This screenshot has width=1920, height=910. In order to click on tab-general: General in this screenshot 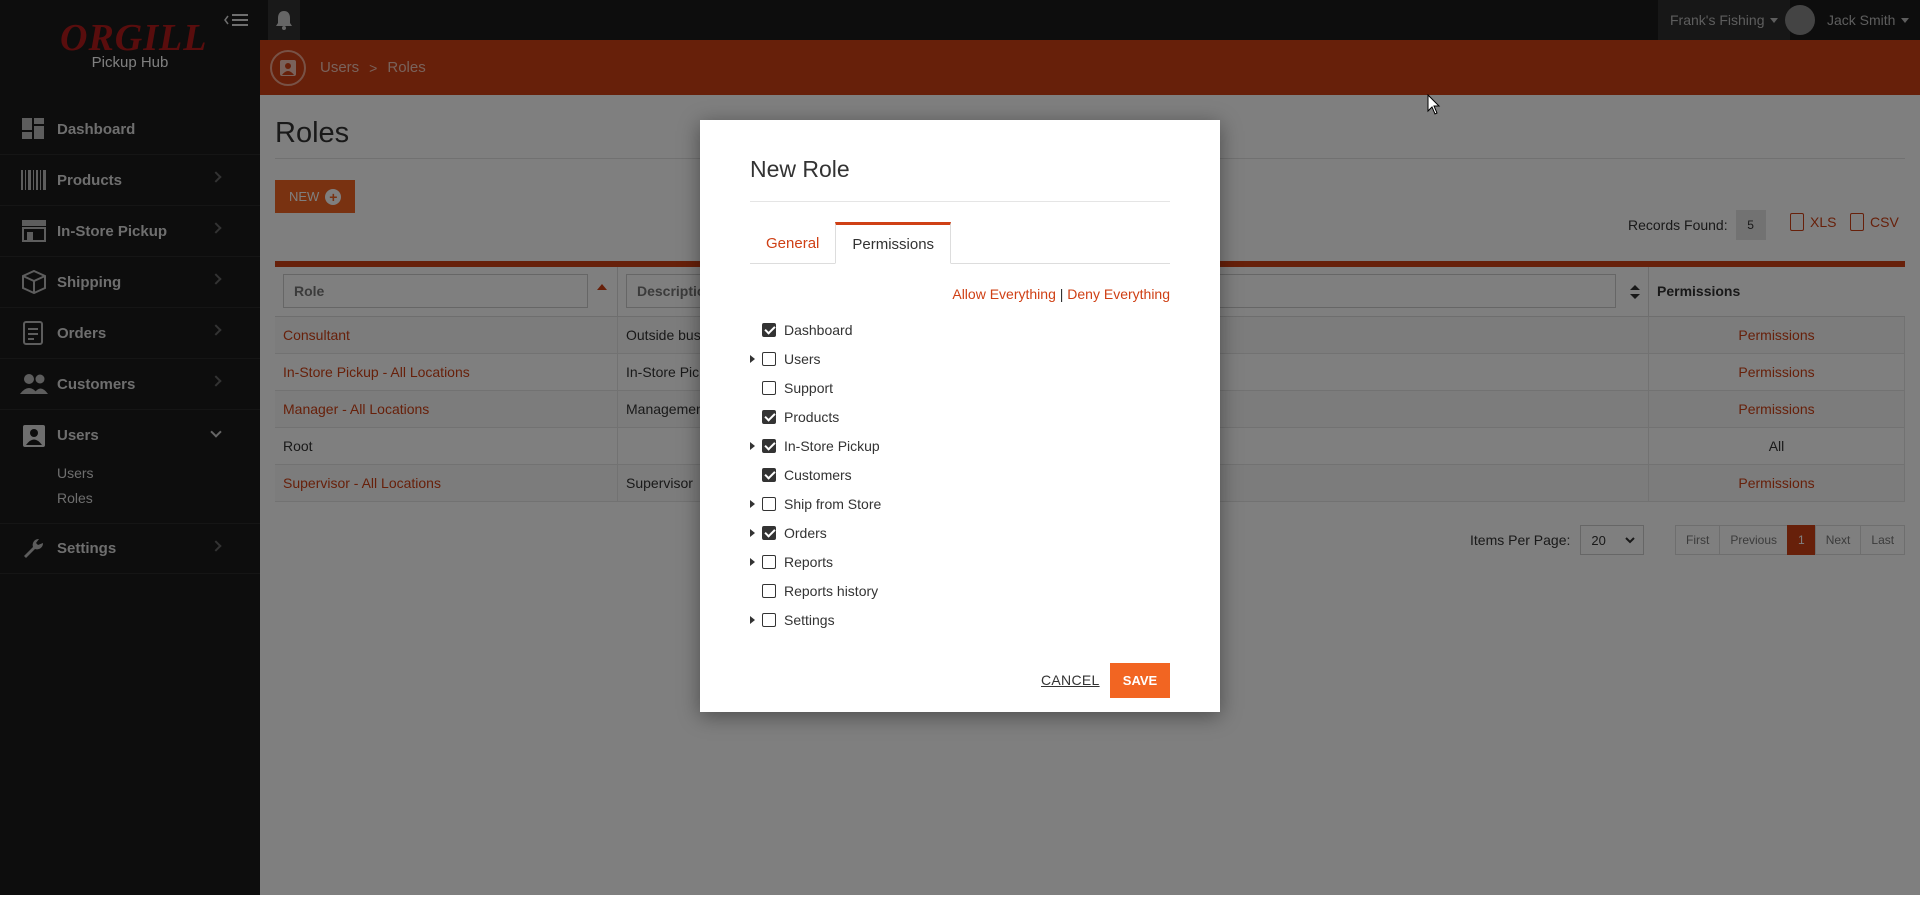, I will do `click(792, 243)`.